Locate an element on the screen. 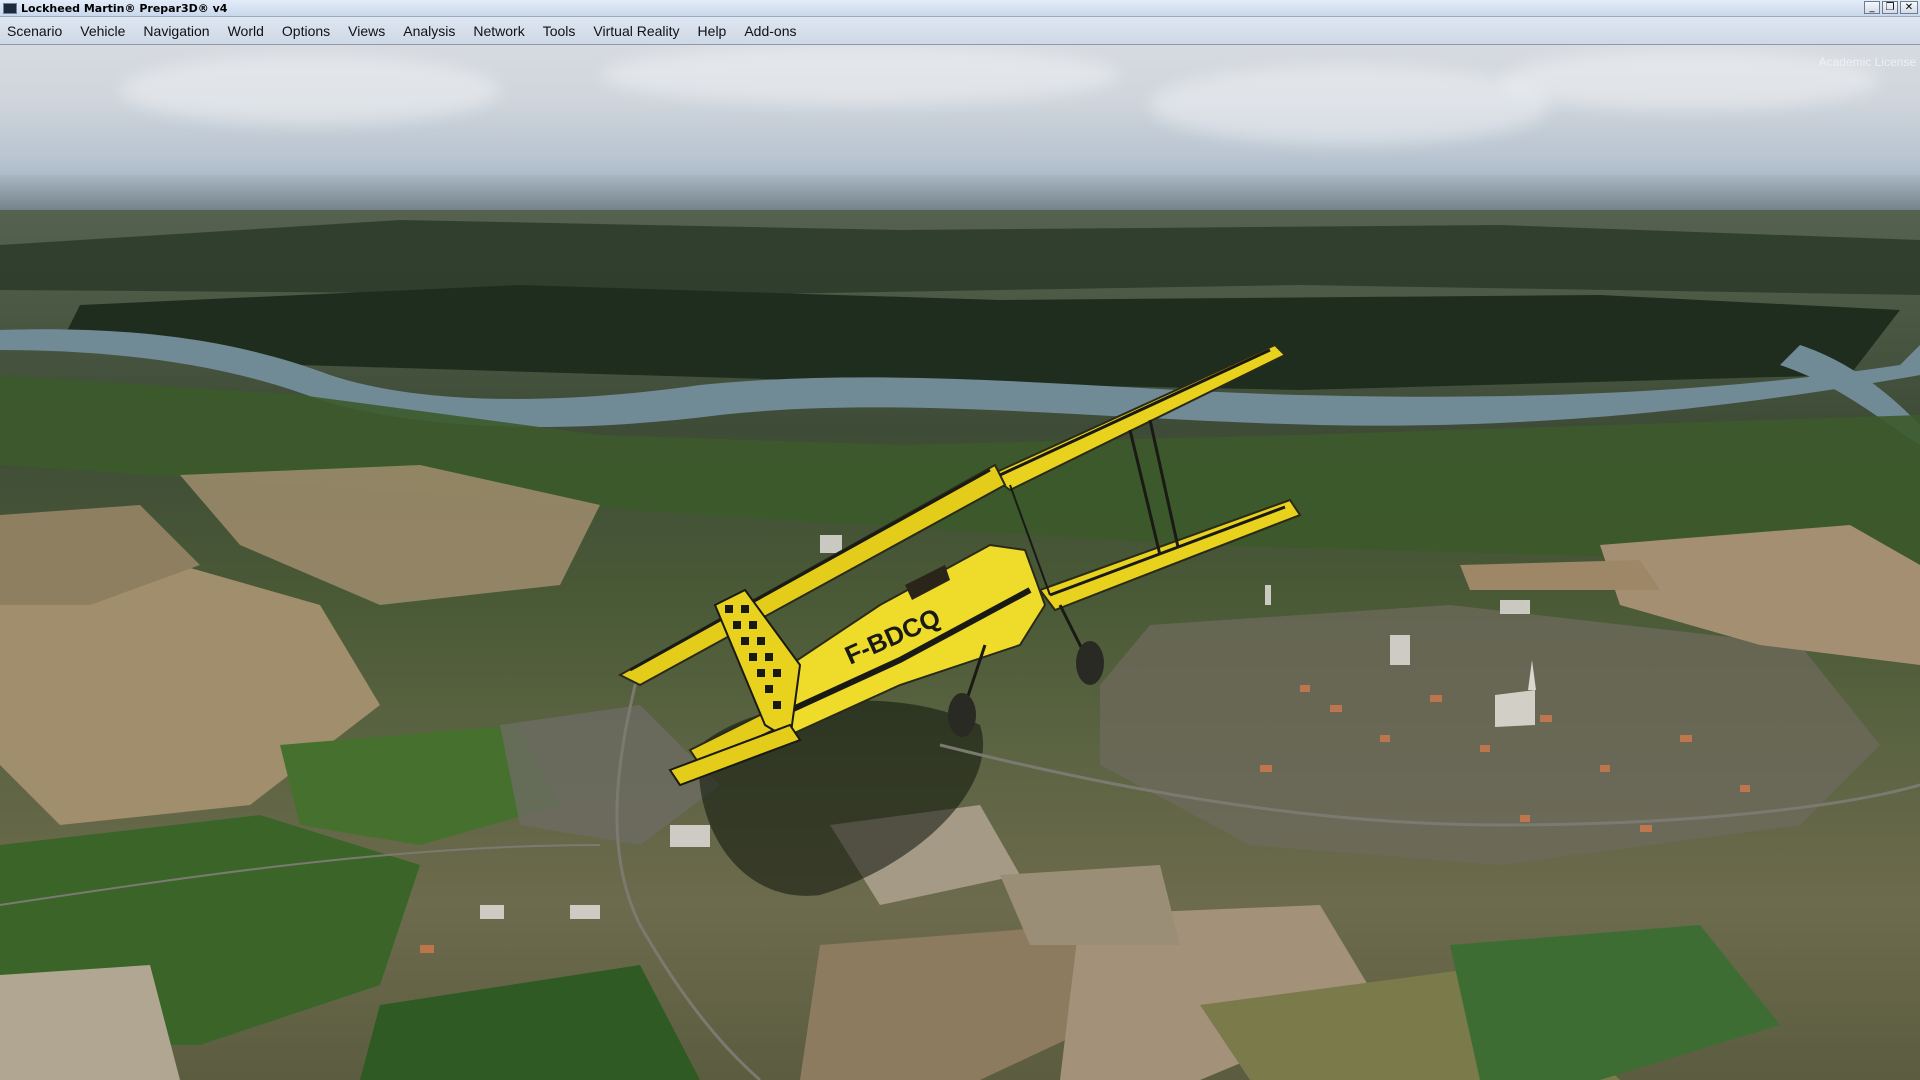  menu-add-ons: Add-ons is located at coordinates (771, 31).